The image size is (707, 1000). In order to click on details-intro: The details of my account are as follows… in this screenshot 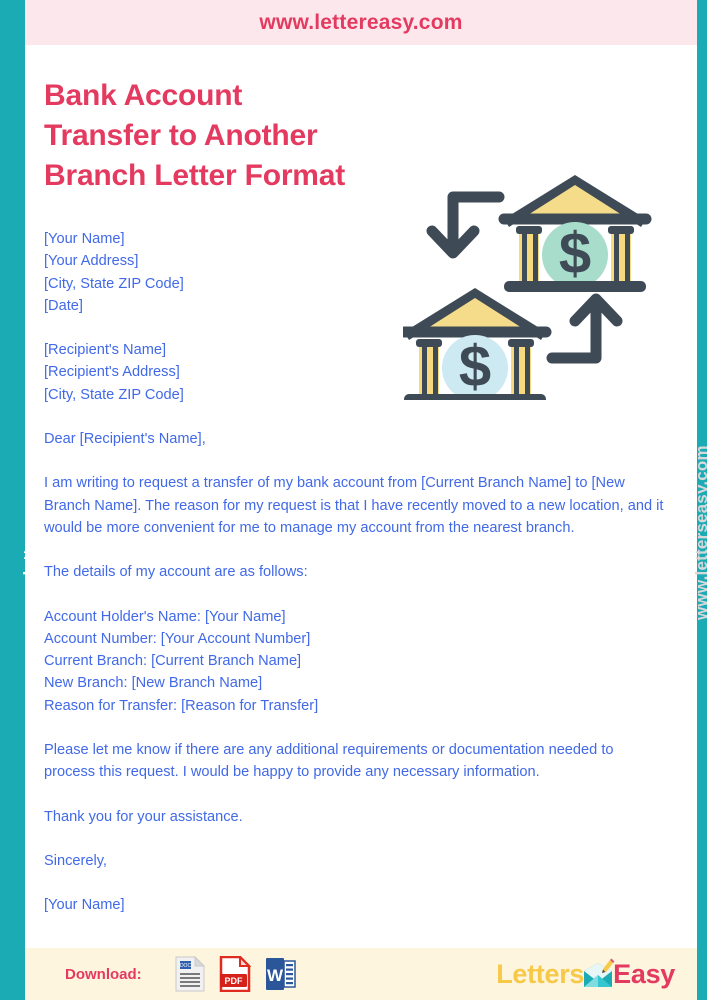, I will do `click(176, 572)`.